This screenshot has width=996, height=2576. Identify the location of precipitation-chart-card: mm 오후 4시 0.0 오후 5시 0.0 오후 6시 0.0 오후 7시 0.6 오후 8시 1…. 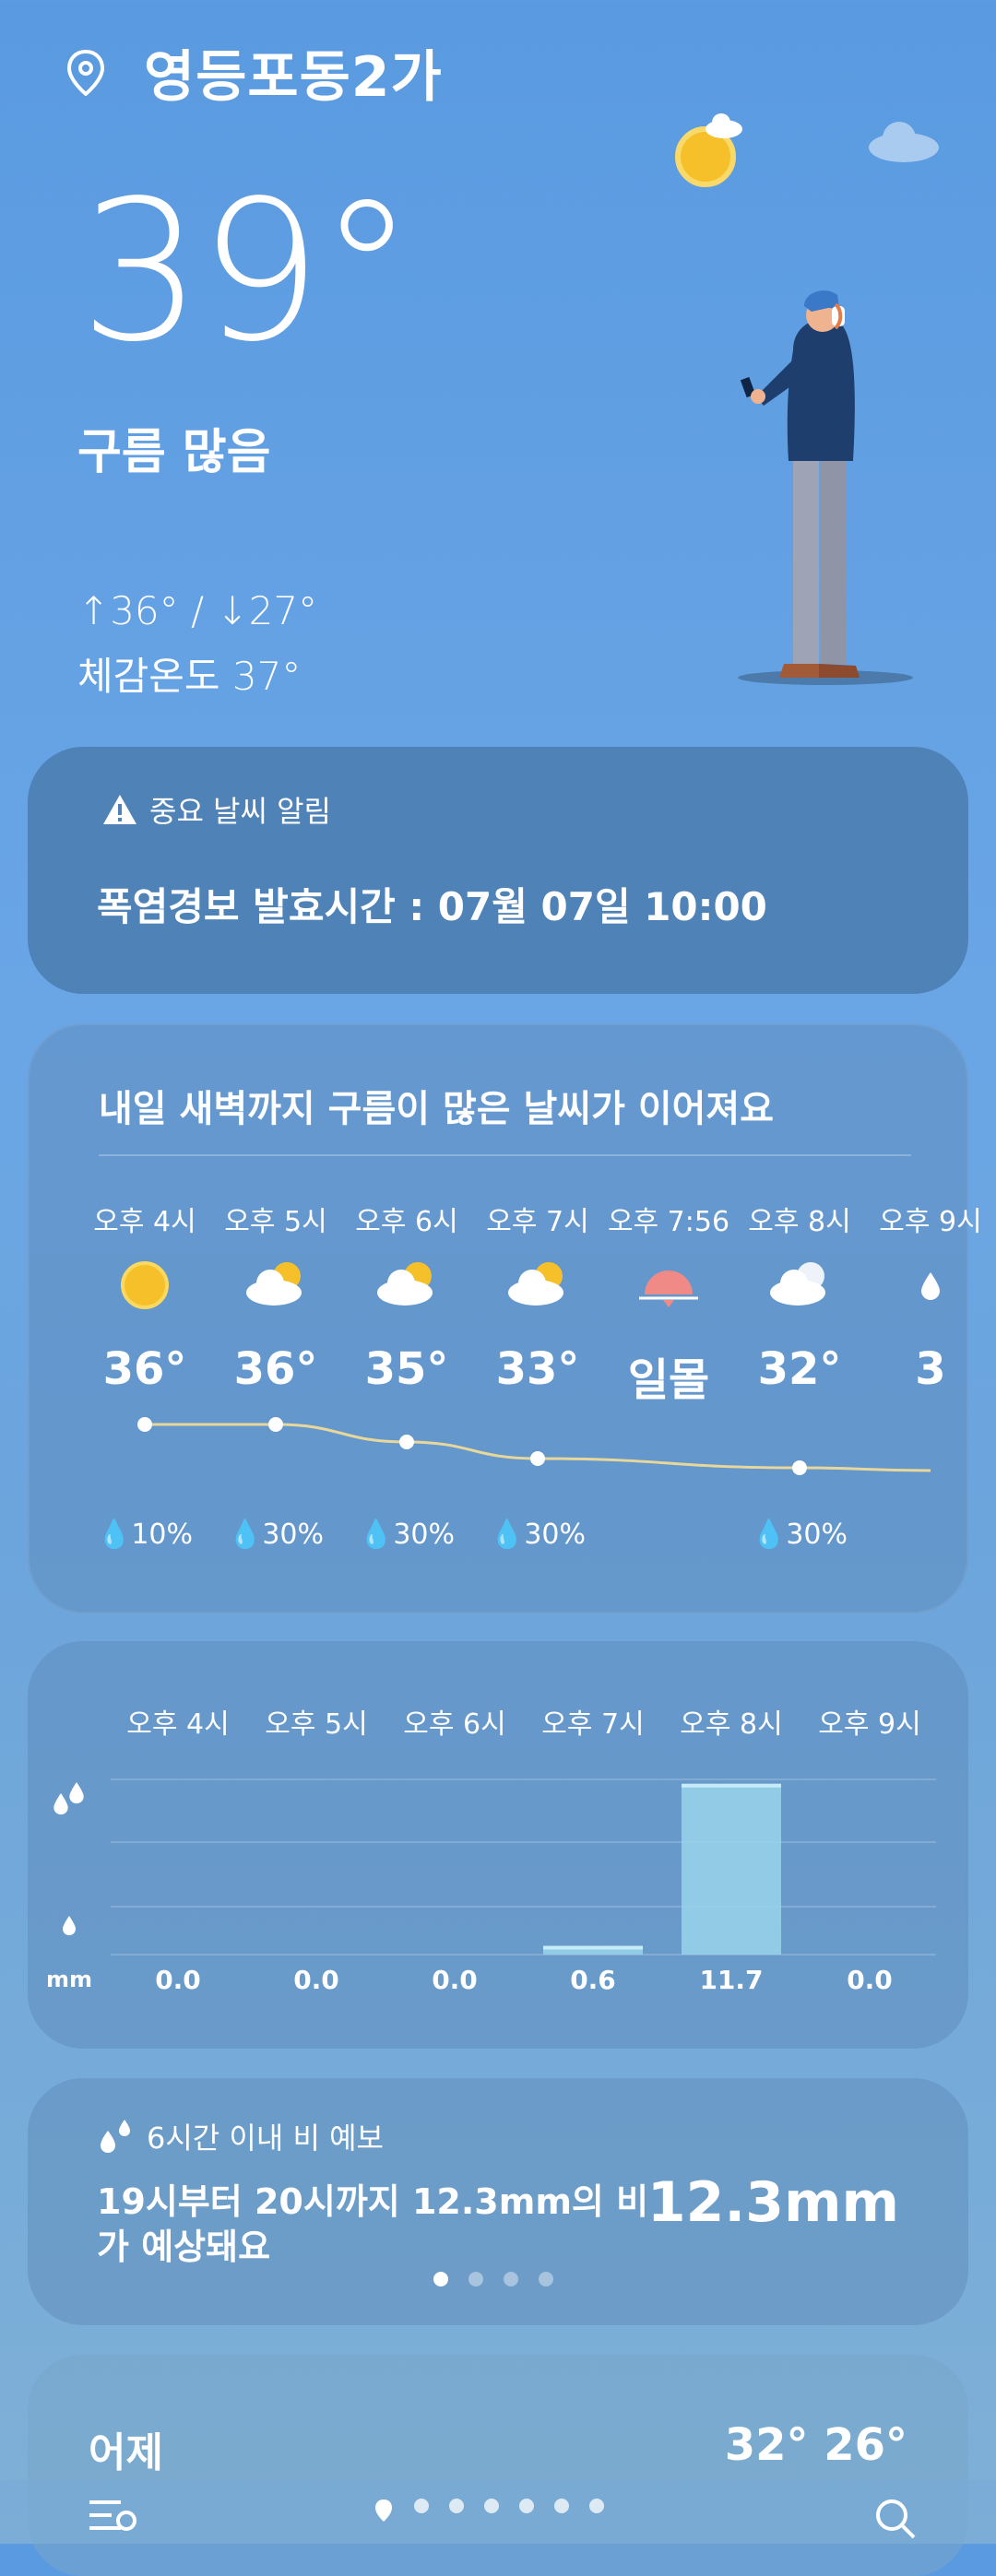
(498, 1845).